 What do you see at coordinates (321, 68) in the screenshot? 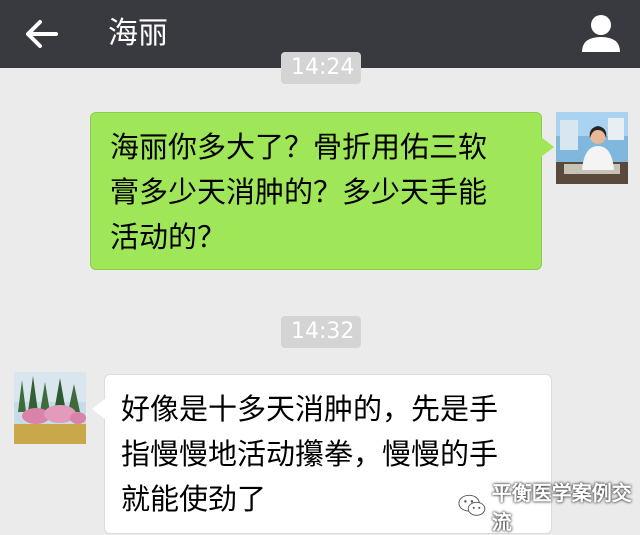
I see `timestamp: 14:24` at bounding box center [321, 68].